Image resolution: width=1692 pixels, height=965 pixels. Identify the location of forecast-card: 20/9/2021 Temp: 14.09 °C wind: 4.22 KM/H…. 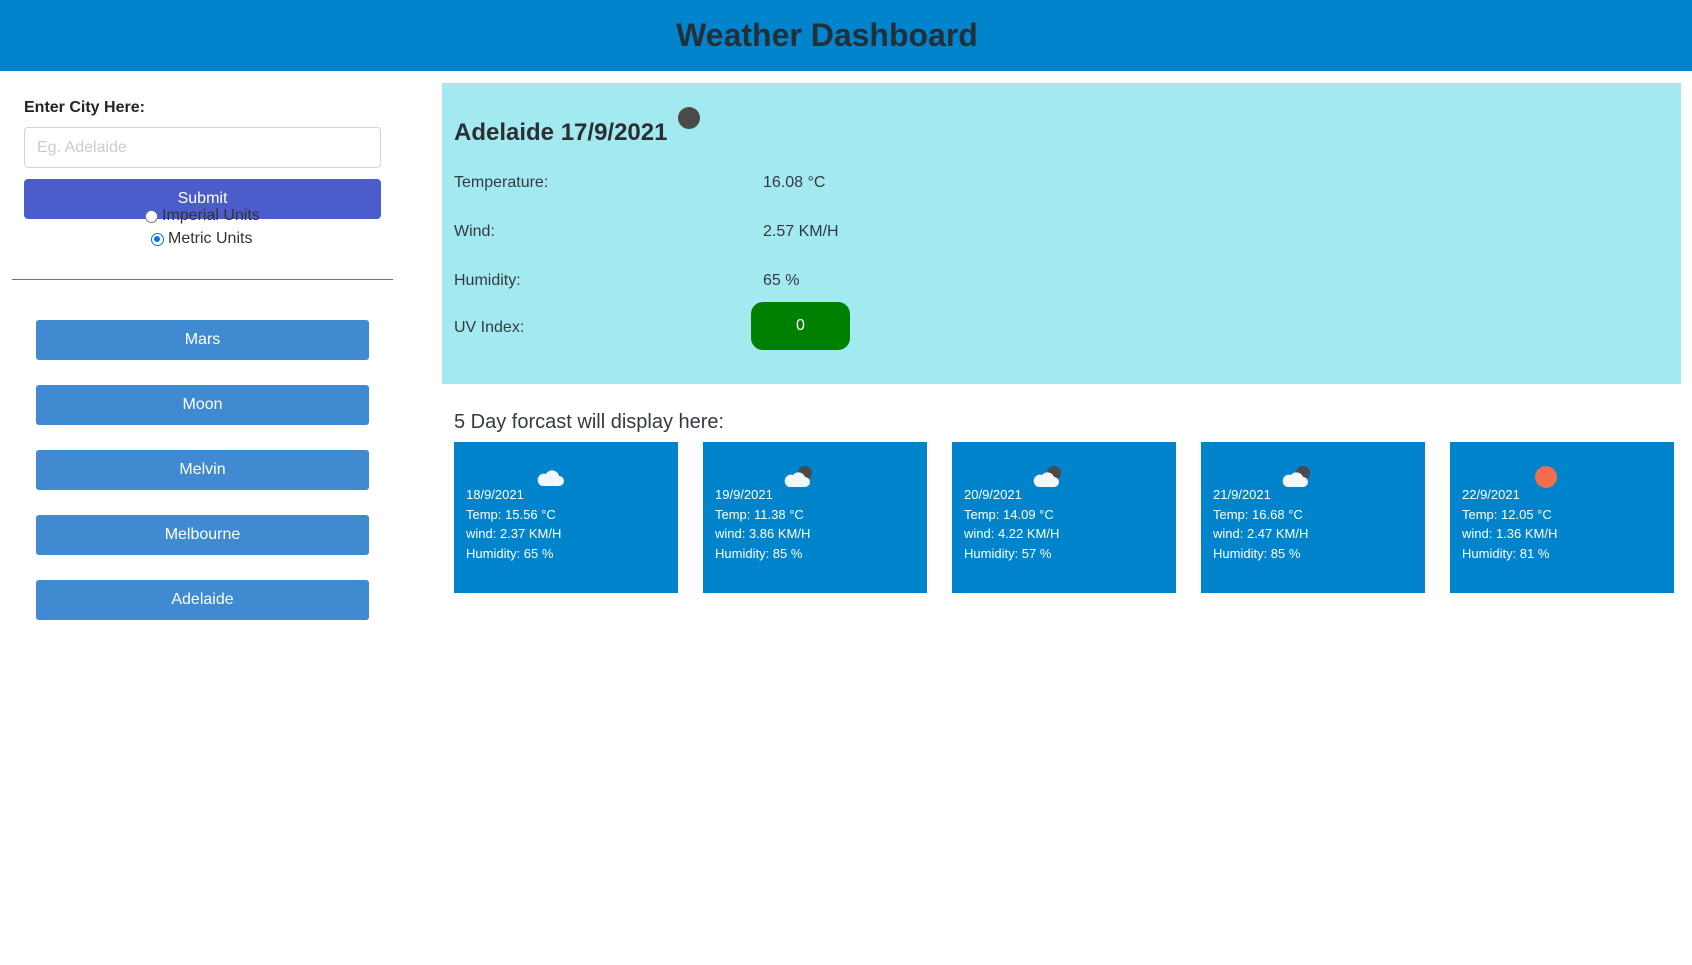
(1064, 517).